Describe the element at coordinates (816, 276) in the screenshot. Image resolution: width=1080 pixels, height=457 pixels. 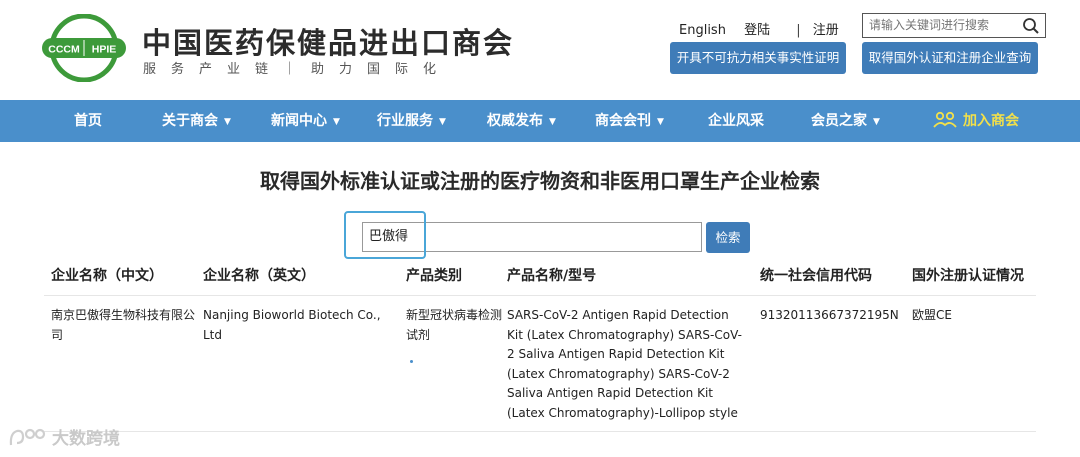
I see `column-header: 统一社会信用代码` at that location.